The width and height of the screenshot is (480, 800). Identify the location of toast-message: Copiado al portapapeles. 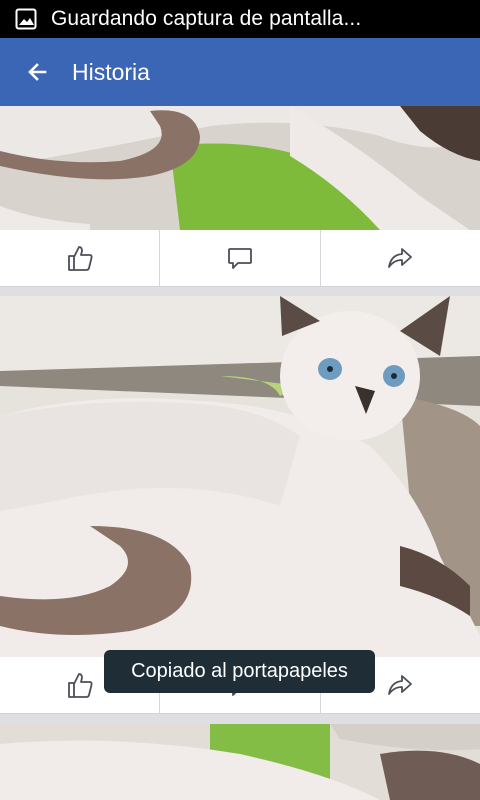
(239, 671).